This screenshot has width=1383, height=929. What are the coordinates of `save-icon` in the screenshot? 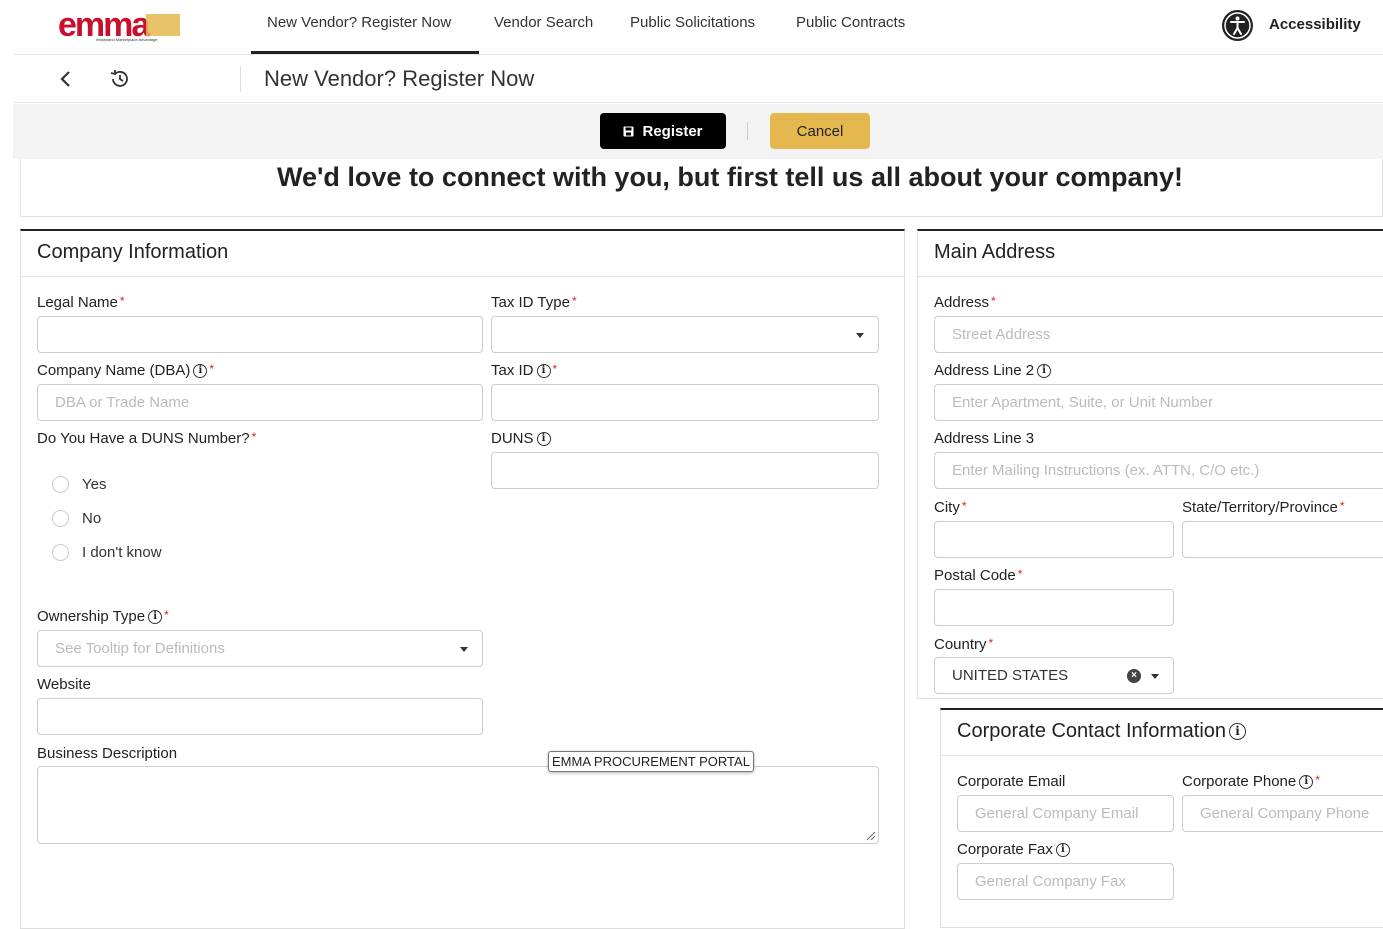 It's located at (628, 131).